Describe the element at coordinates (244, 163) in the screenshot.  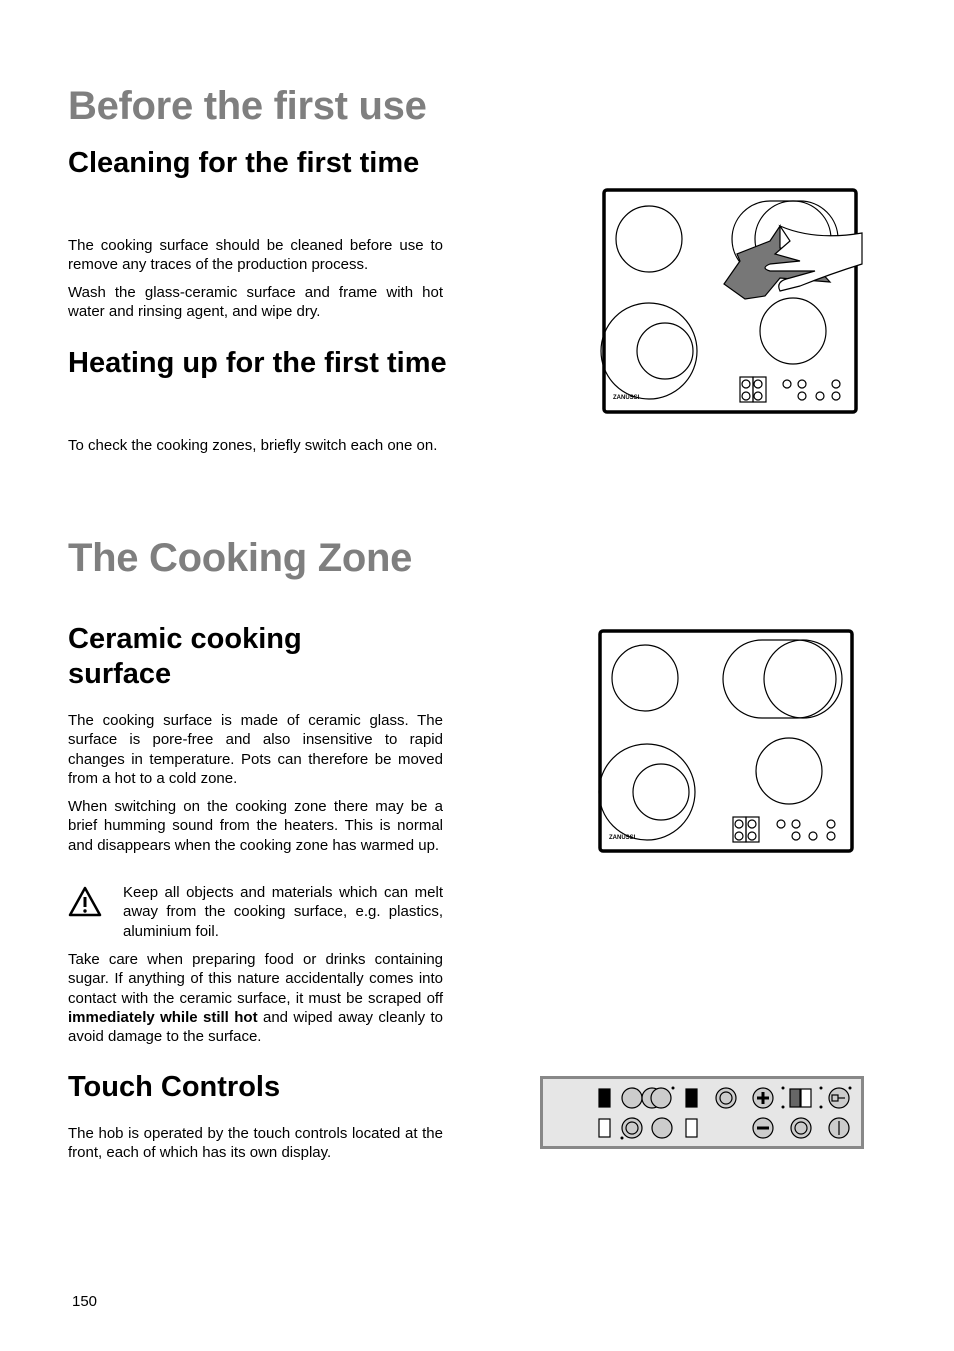
I see `heading-cleaning: Cleaning for the first time` at that location.